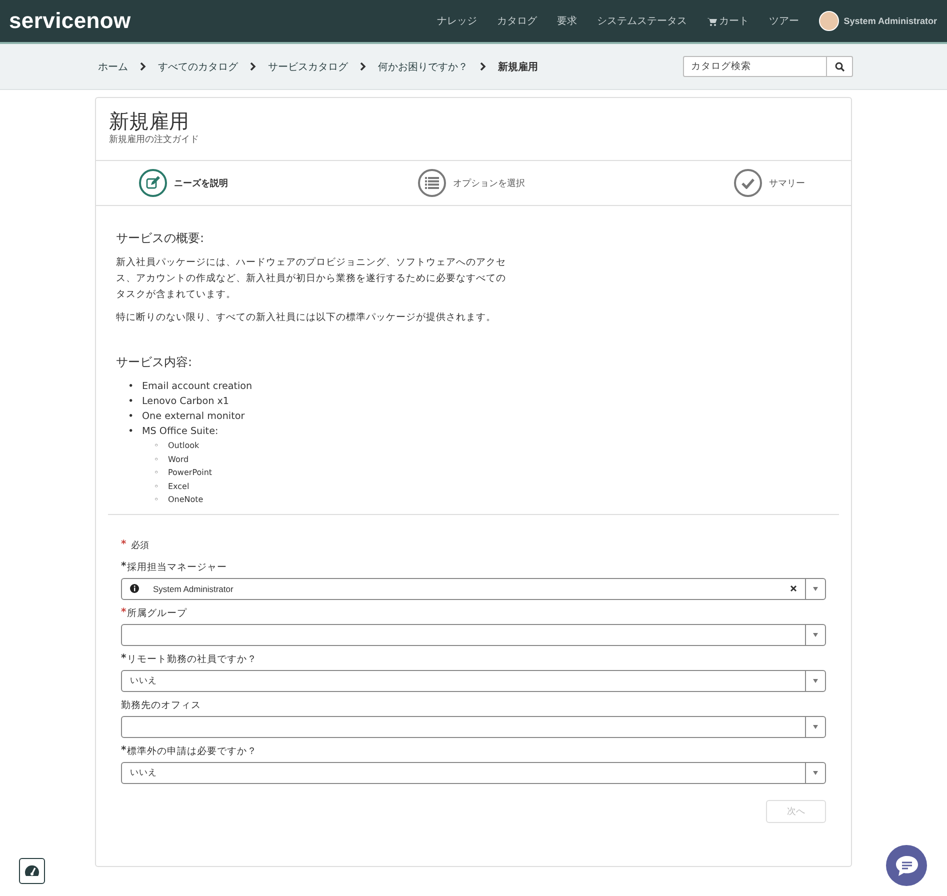  I want to click on list-item: Excel, so click(179, 486).